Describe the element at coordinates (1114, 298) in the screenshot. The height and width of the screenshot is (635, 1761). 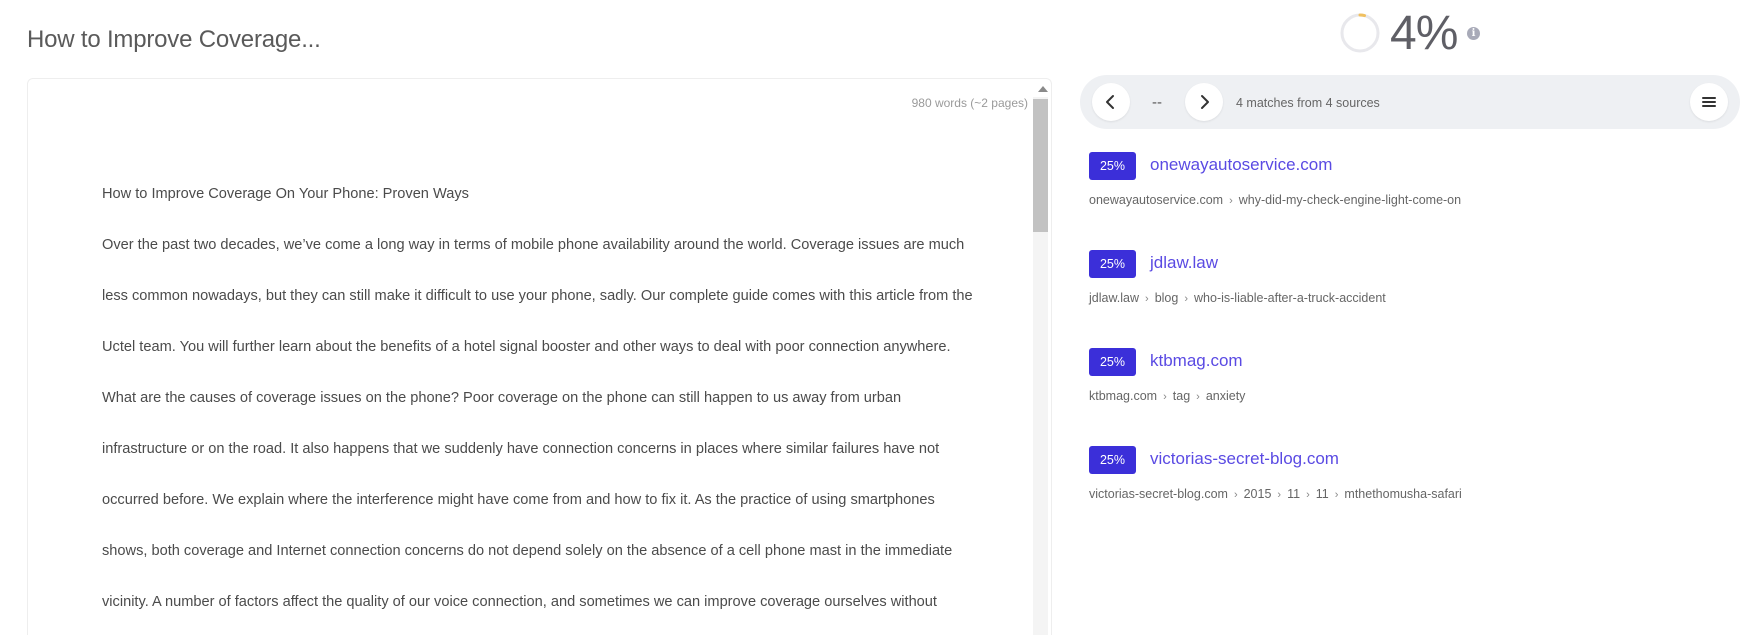
I see `path-segment: jdlaw.law` at that location.